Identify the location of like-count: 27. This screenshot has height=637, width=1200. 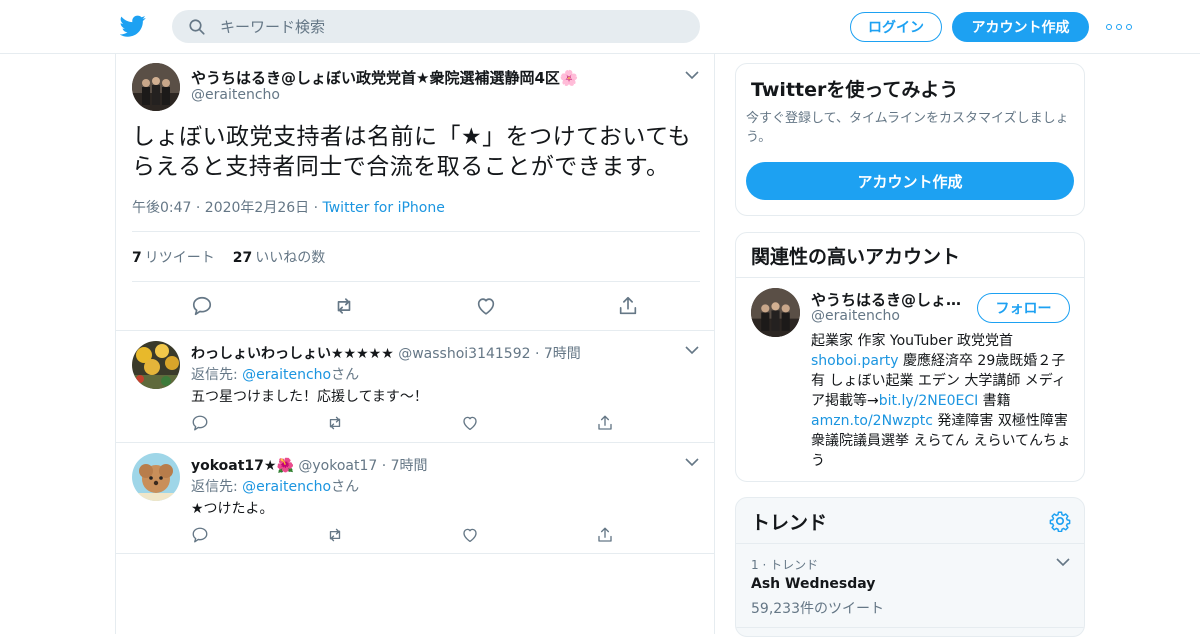
(242, 258).